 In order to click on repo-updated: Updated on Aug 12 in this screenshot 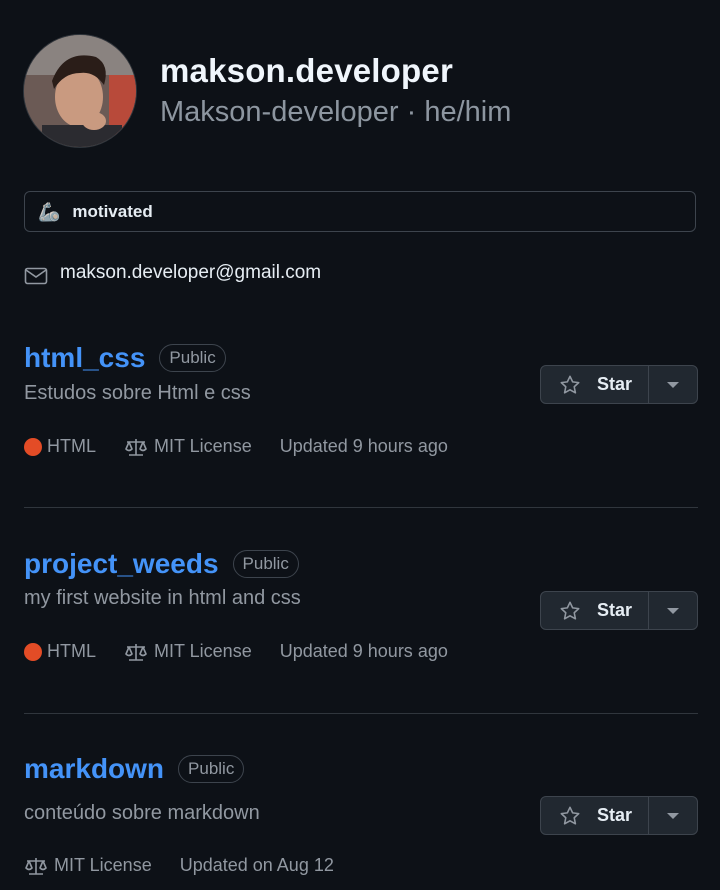, I will do `click(256, 865)`.